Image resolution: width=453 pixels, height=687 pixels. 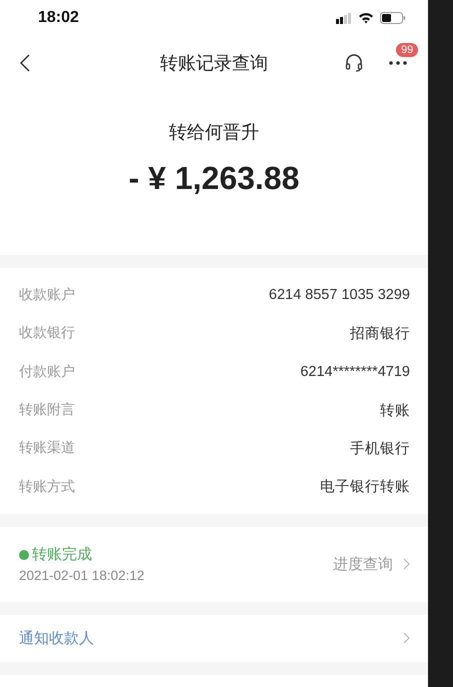 I want to click on detail-value: 6214 8557 1035 3299, so click(x=339, y=295).